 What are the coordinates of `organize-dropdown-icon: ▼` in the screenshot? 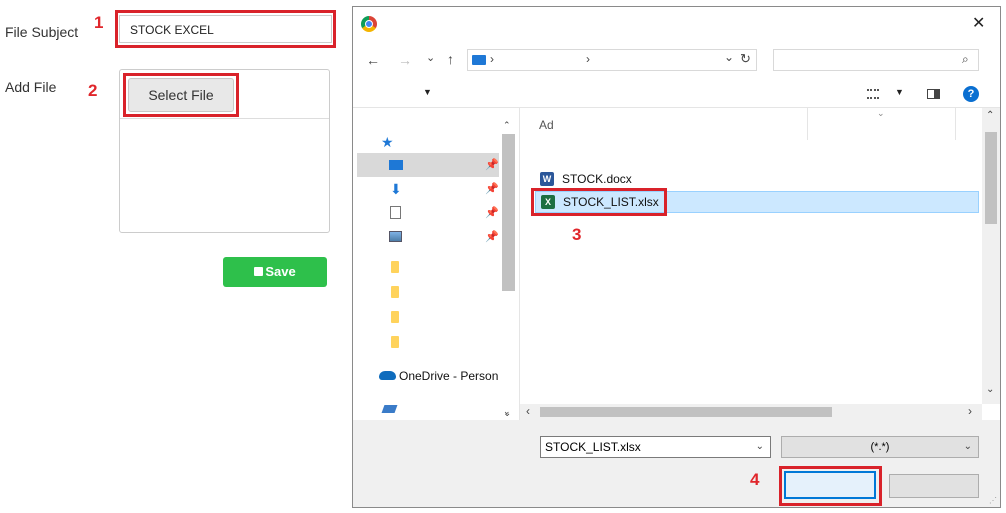 It's located at (427, 92).